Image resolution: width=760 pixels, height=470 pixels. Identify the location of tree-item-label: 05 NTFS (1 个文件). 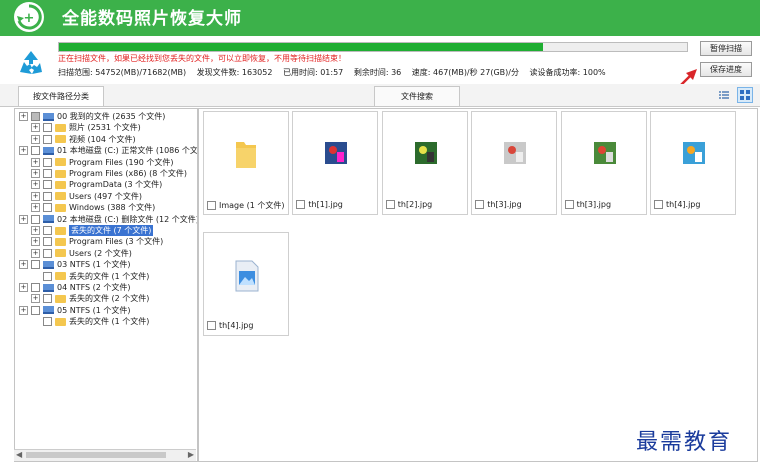
(94, 310).